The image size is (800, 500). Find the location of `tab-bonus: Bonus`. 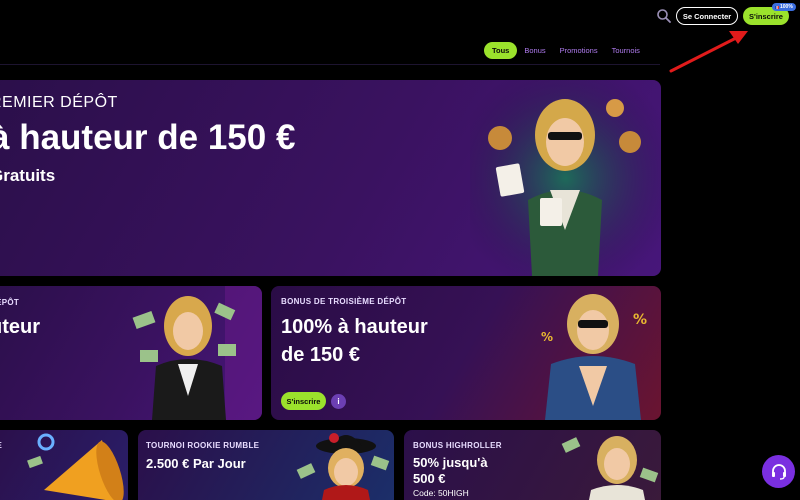

tab-bonus: Bonus is located at coordinates (534, 50).